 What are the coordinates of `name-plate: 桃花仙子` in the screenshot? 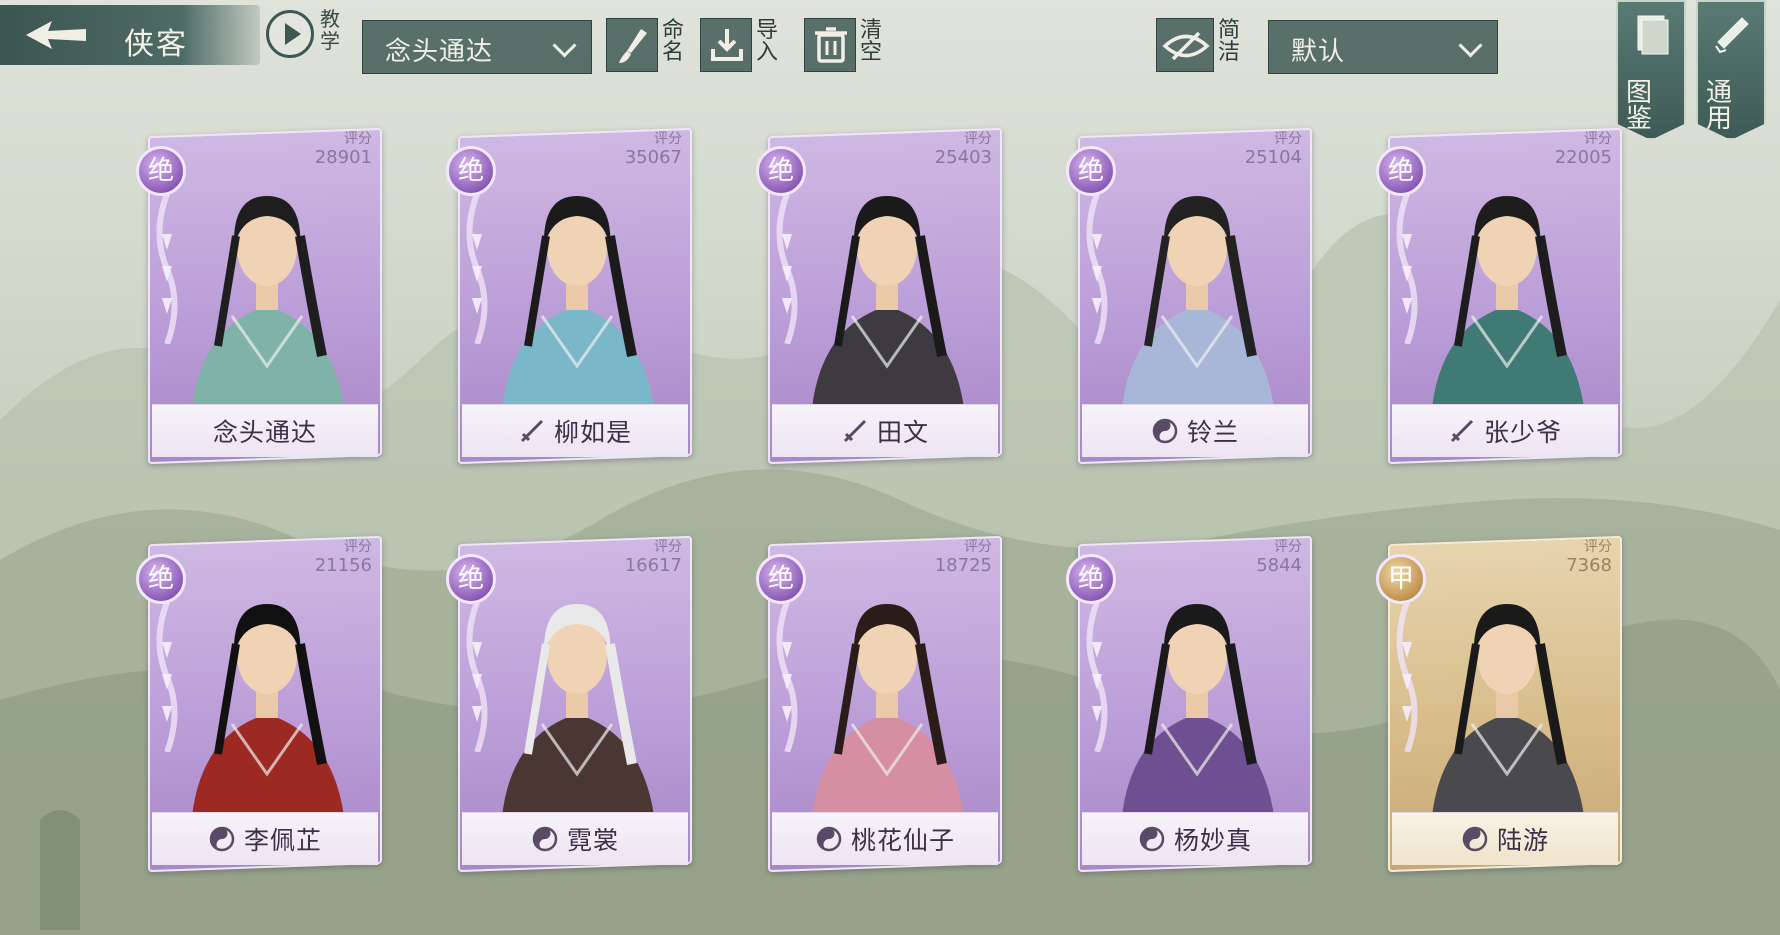 It's located at (885, 838).